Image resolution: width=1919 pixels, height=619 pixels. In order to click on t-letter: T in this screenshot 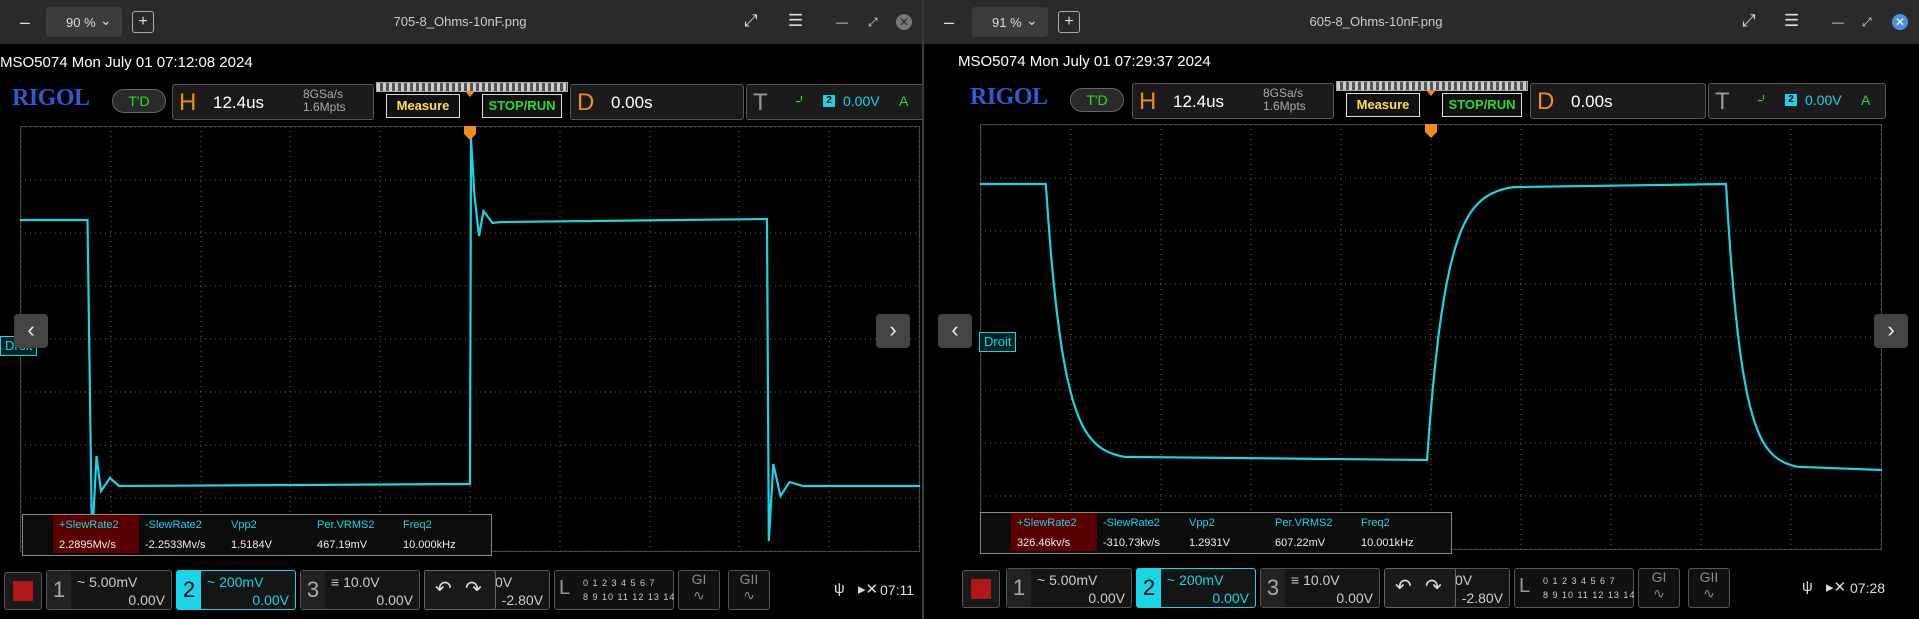, I will do `click(1722, 101)`.